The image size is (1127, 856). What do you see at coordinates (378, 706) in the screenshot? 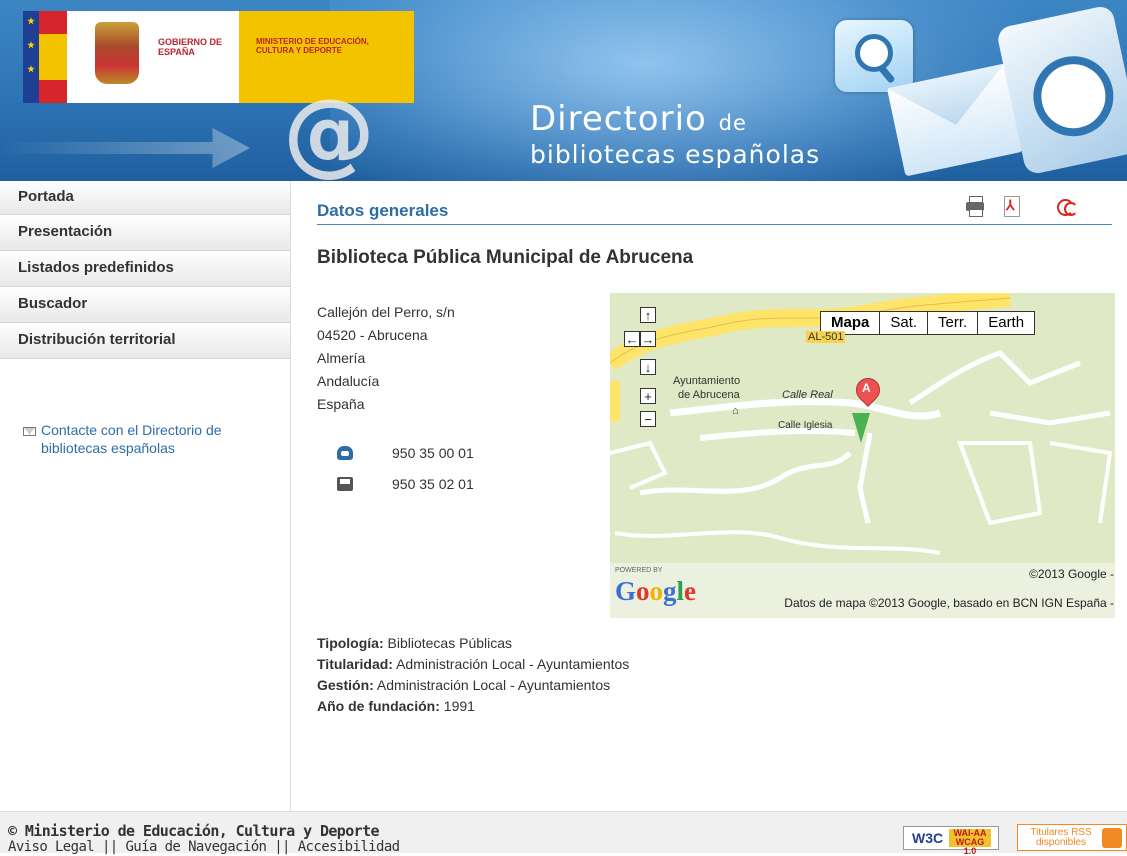
I see `fundacion-label: Año de fundación:` at bounding box center [378, 706].